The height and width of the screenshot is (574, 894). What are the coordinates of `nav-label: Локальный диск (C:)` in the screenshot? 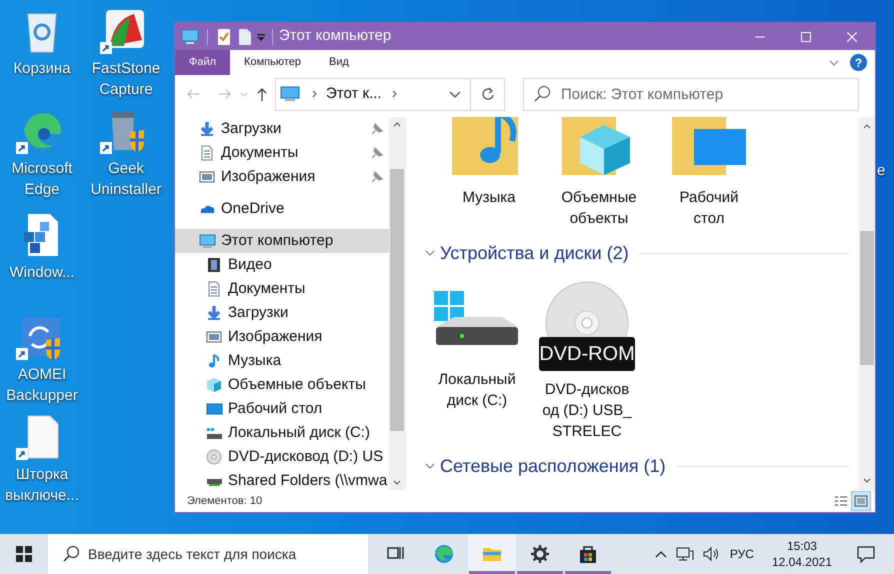 It's located at (299, 432).